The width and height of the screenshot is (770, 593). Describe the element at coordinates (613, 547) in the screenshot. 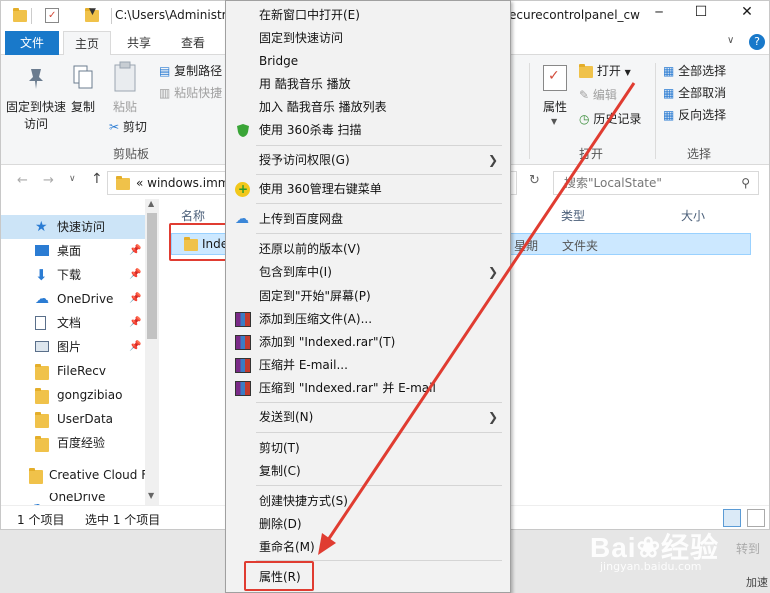

I see `watermark-brand: Bai` at that location.